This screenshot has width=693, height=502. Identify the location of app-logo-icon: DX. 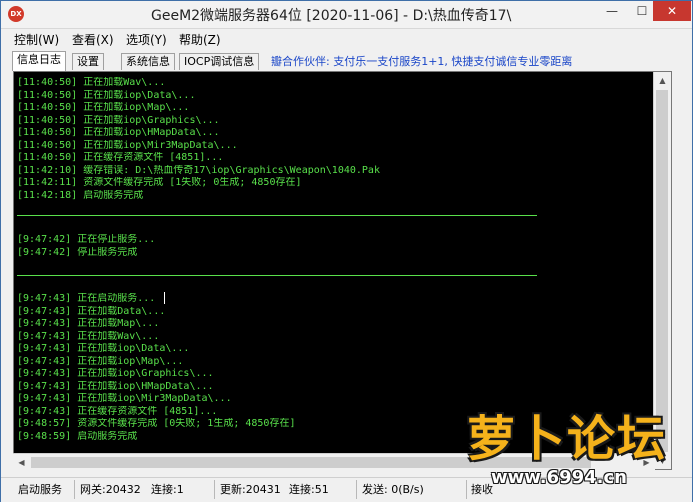
(16, 14).